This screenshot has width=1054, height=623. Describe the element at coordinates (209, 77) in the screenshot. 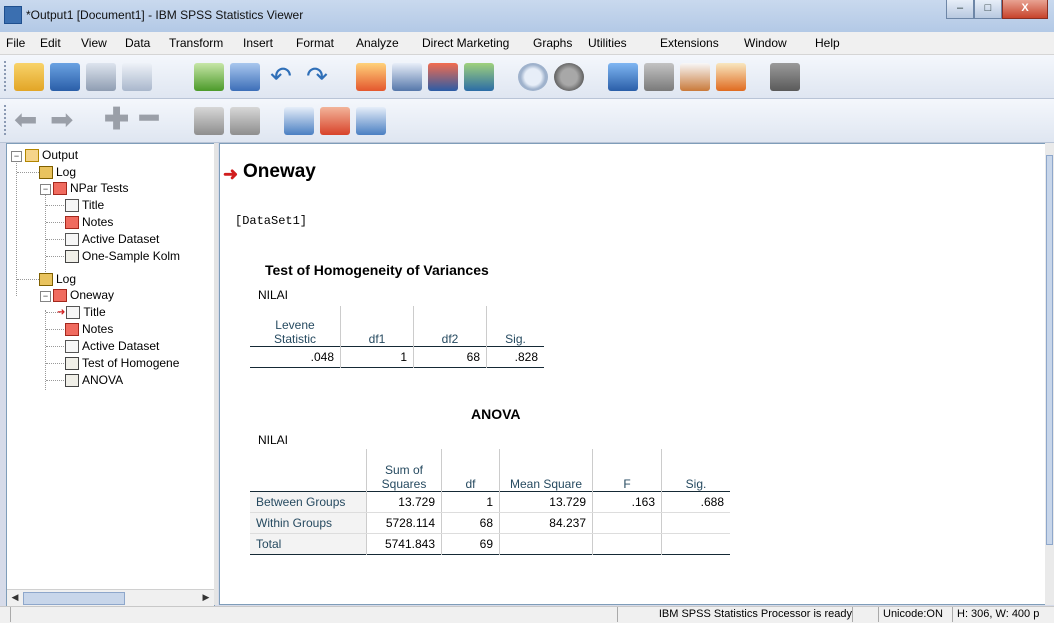

I see `export-icon` at that location.